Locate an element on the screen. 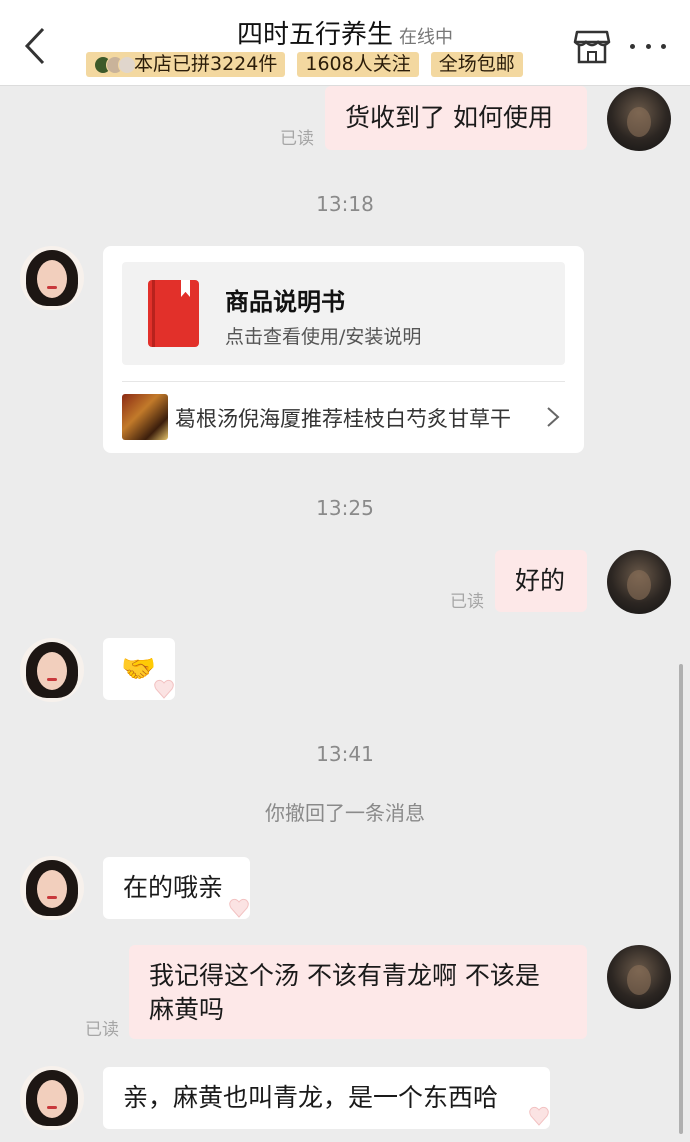 The height and width of the screenshot is (1142, 690). timestamp: 13:25 is located at coordinates (345, 508).